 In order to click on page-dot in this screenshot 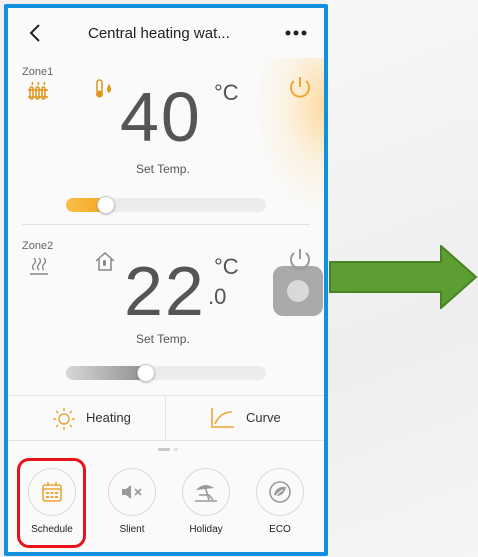, I will do `click(176, 449)`.